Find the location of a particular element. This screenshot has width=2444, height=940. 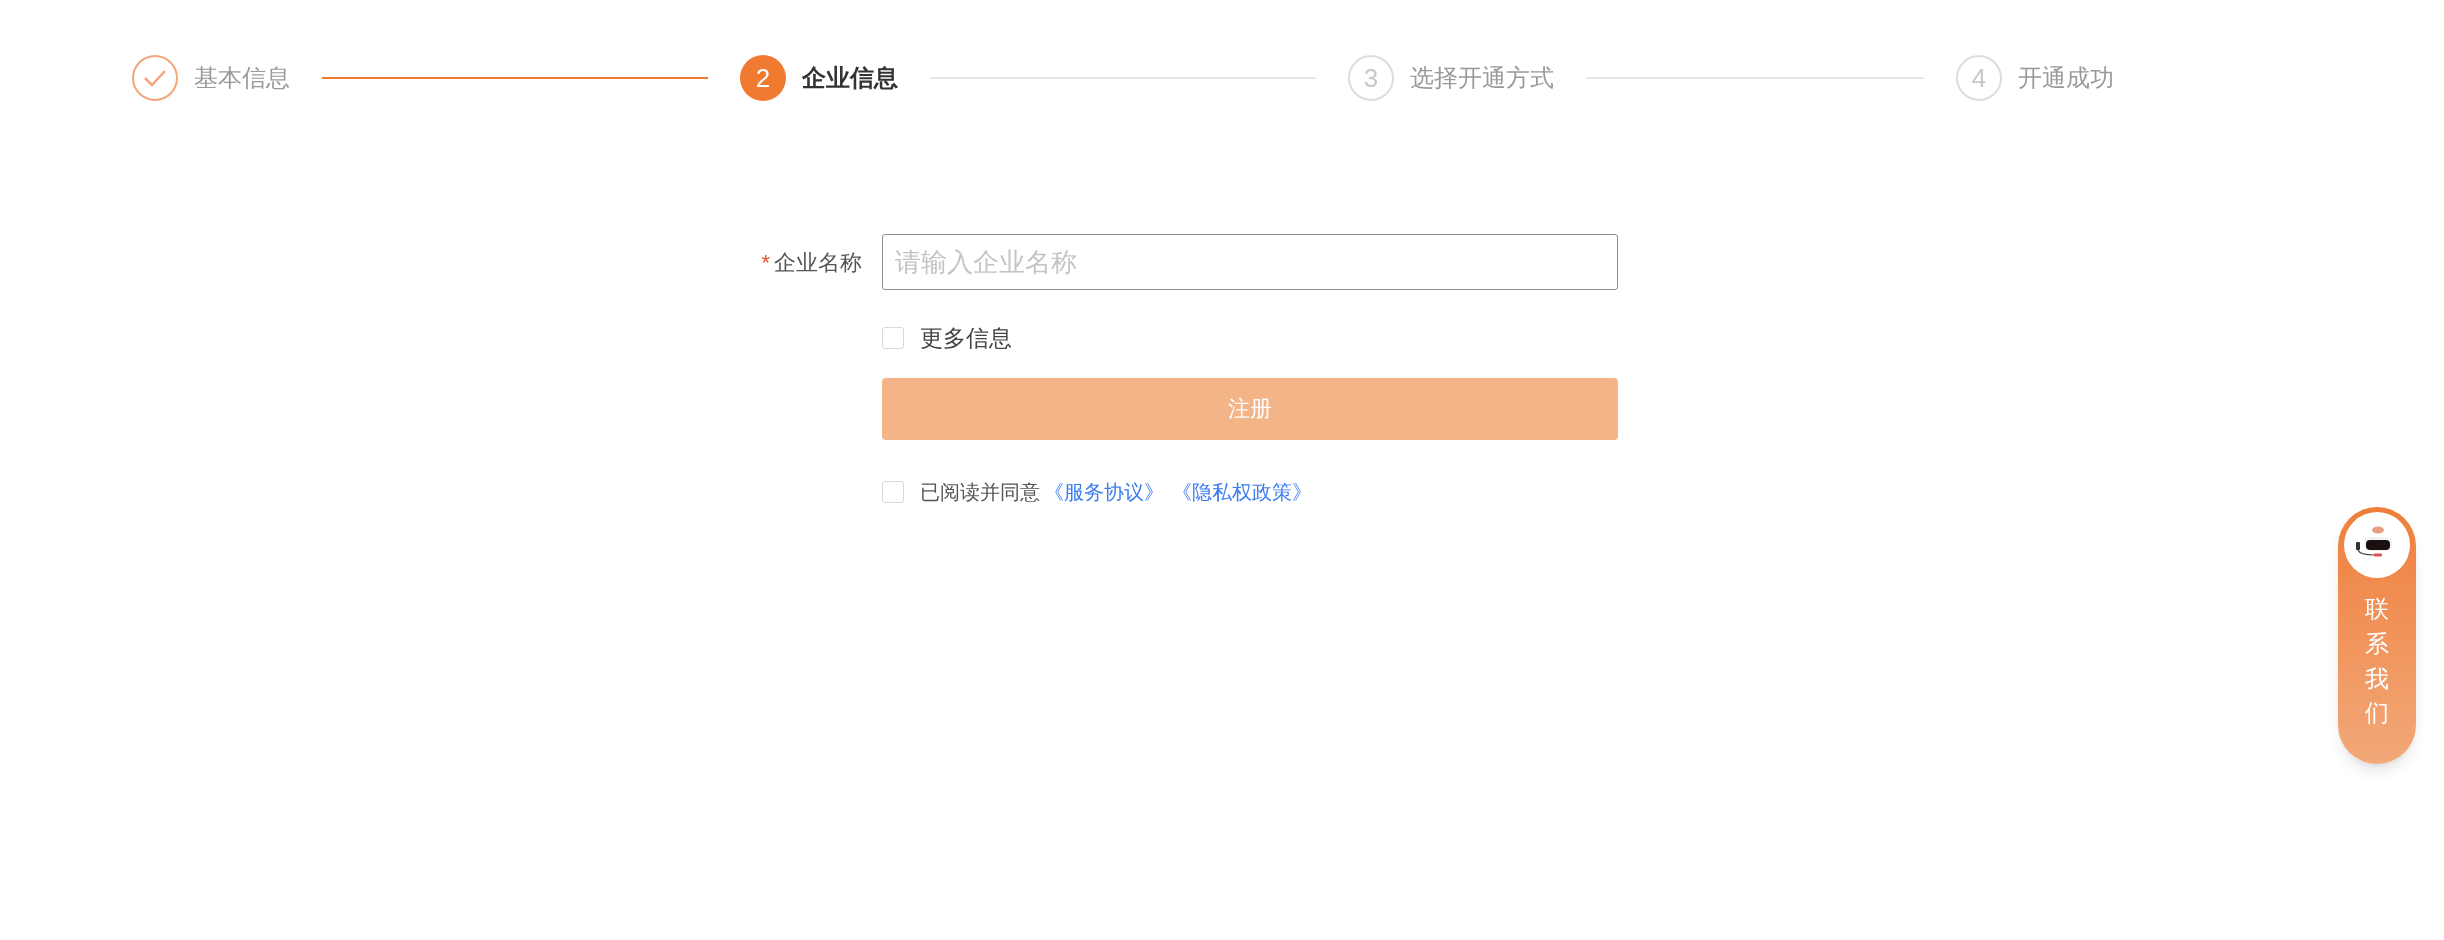

input-field: 请输入企业名称 is located at coordinates (1250, 262).